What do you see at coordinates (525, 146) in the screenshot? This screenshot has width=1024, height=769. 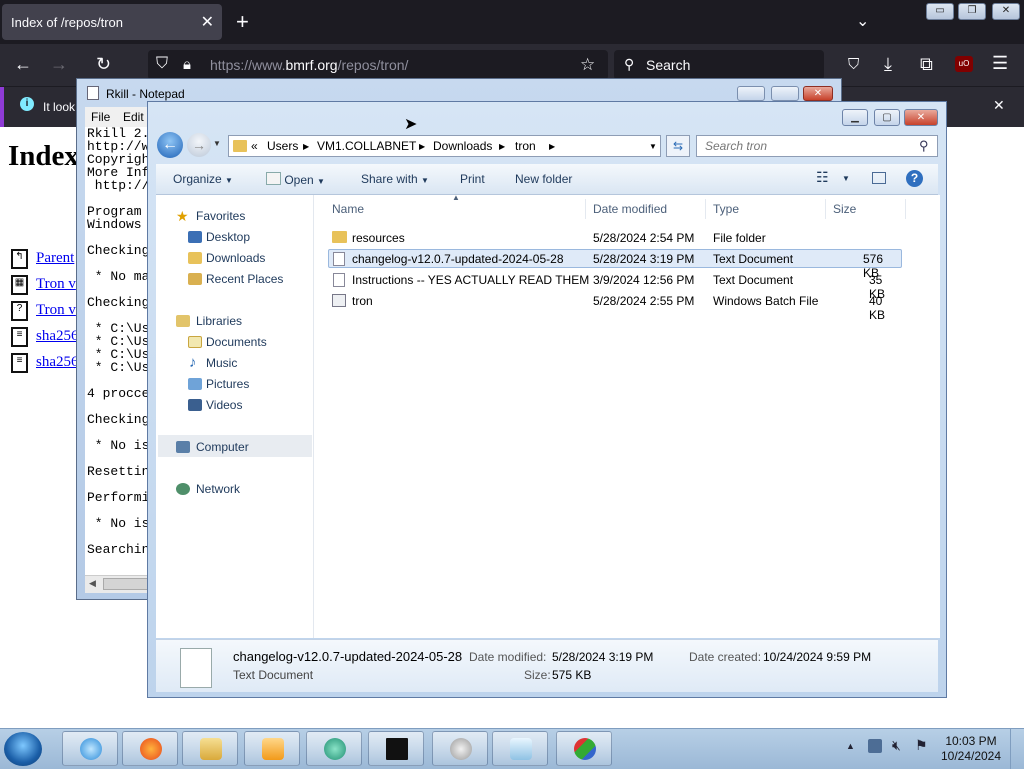 I see `breadcrumb-tron: tron` at bounding box center [525, 146].